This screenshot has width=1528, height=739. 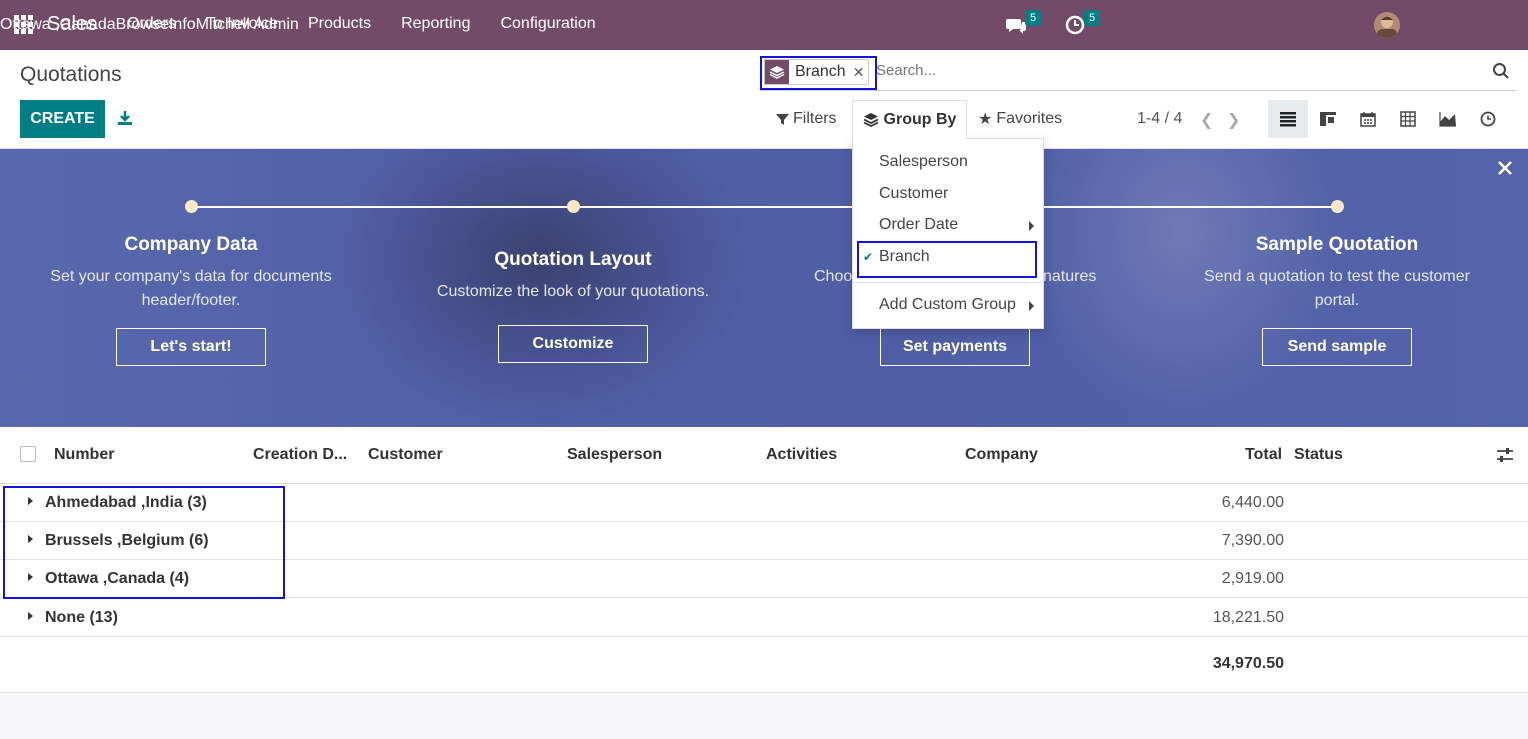 What do you see at coordinates (955, 347) in the screenshot?
I see `set-payments-button: Set payments` at bounding box center [955, 347].